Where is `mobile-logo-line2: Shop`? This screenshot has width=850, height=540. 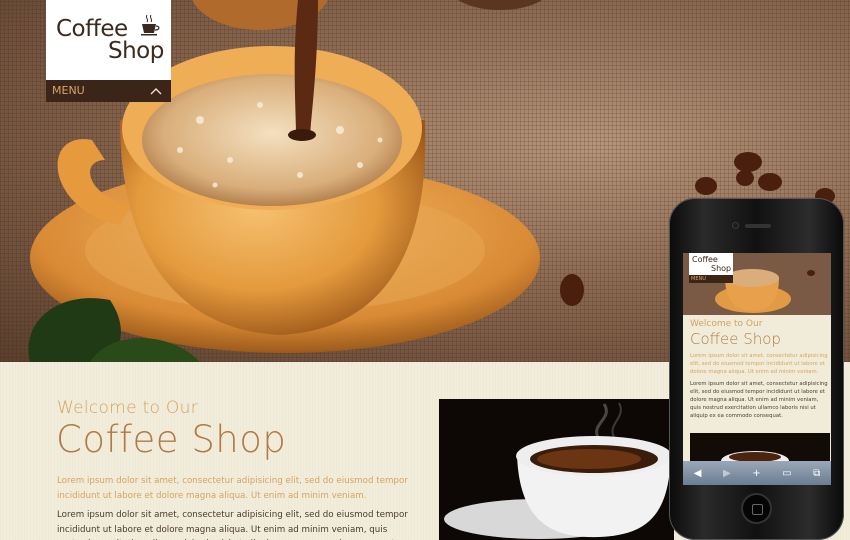
mobile-logo-line2: Shop is located at coordinates (721, 268).